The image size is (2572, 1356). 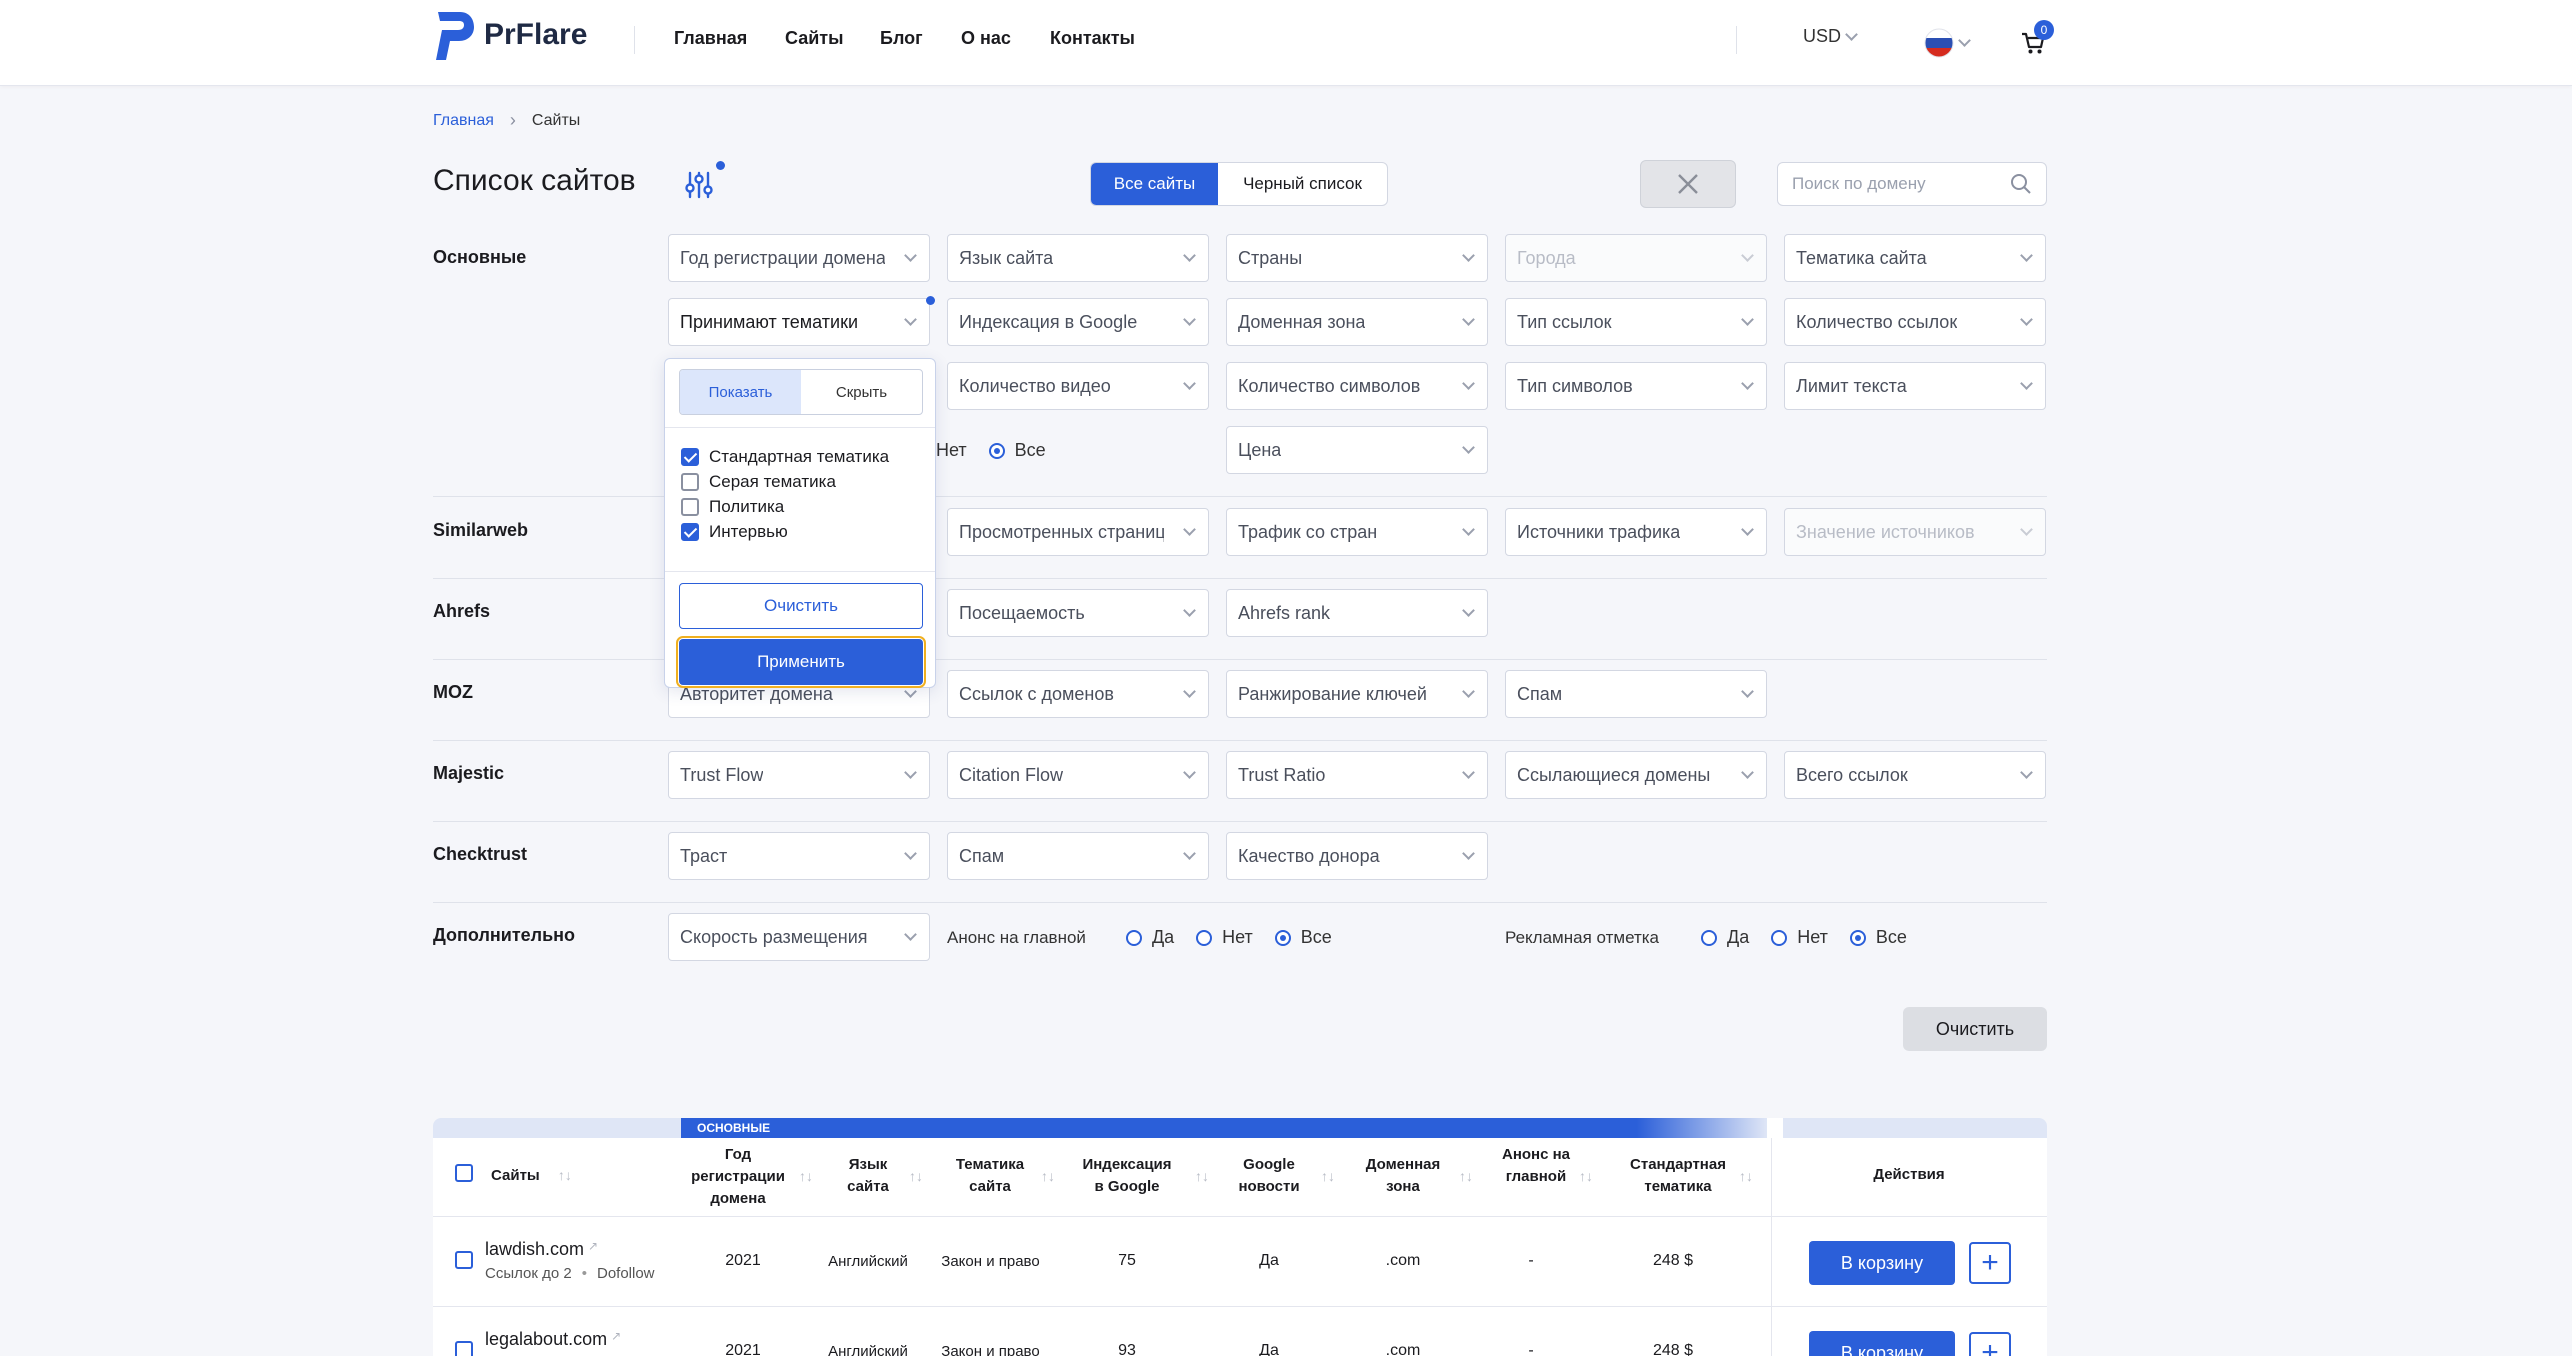 What do you see at coordinates (1915, 258) in the screenshot?
I see `filter-site-topic: Тематика сайта` at bounding box center [1915, 258].